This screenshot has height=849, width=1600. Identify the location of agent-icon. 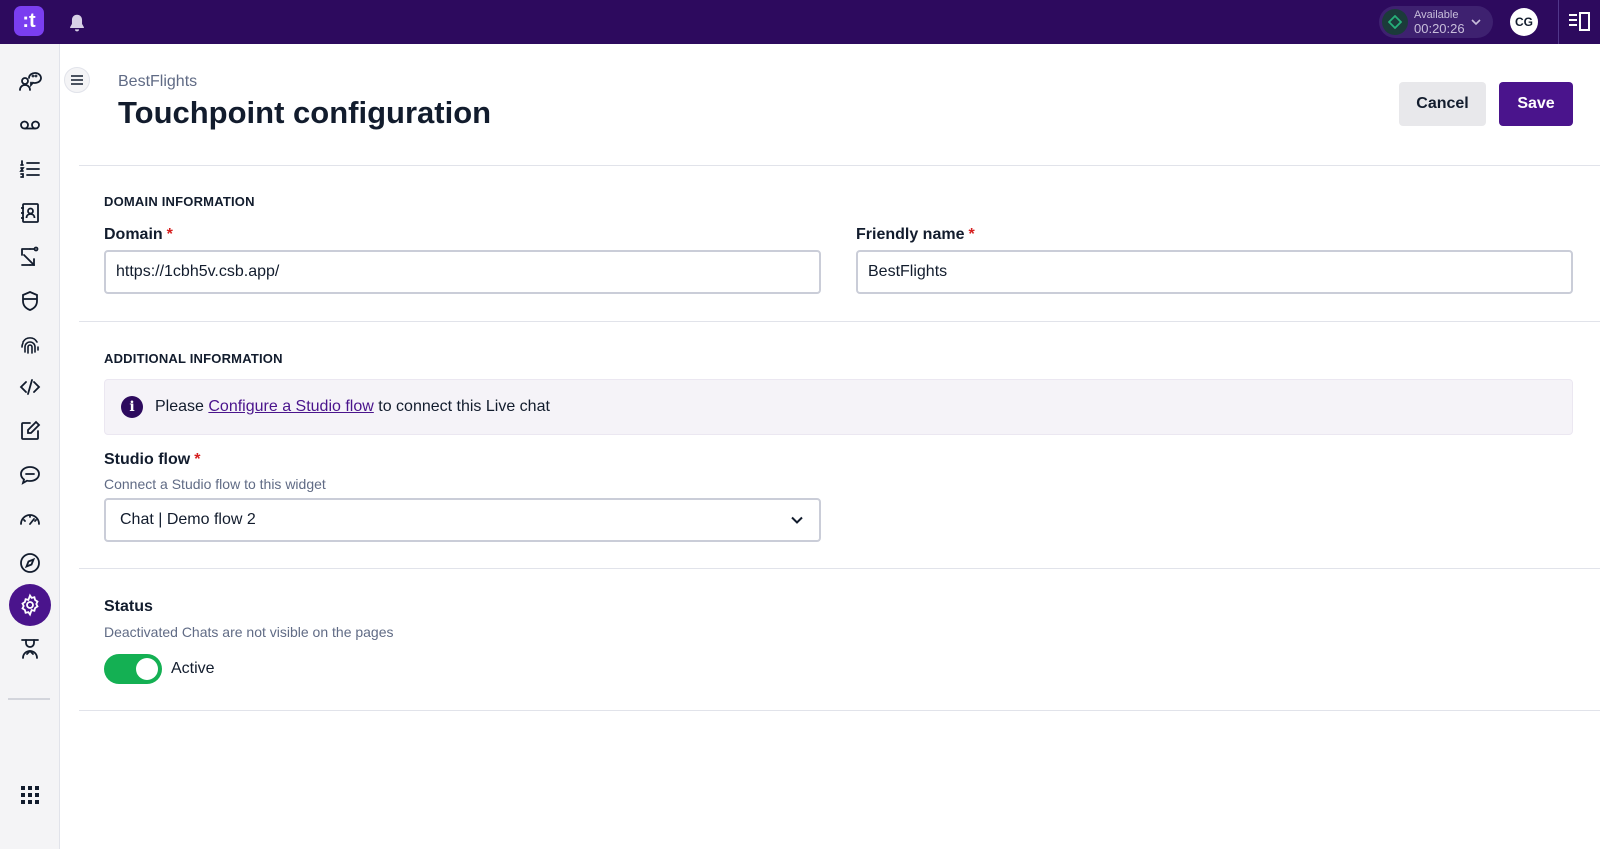
(30, 649).